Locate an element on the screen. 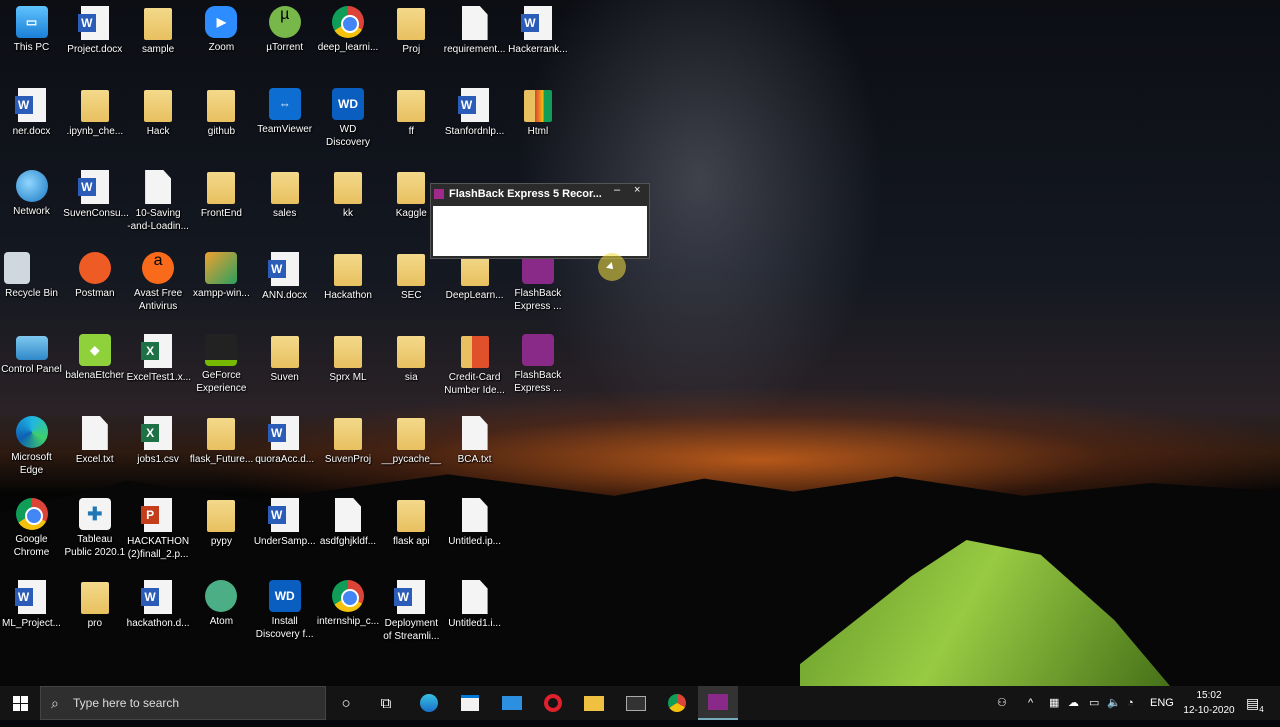  desktop-icon: kk is located at coordinates (348, 206).